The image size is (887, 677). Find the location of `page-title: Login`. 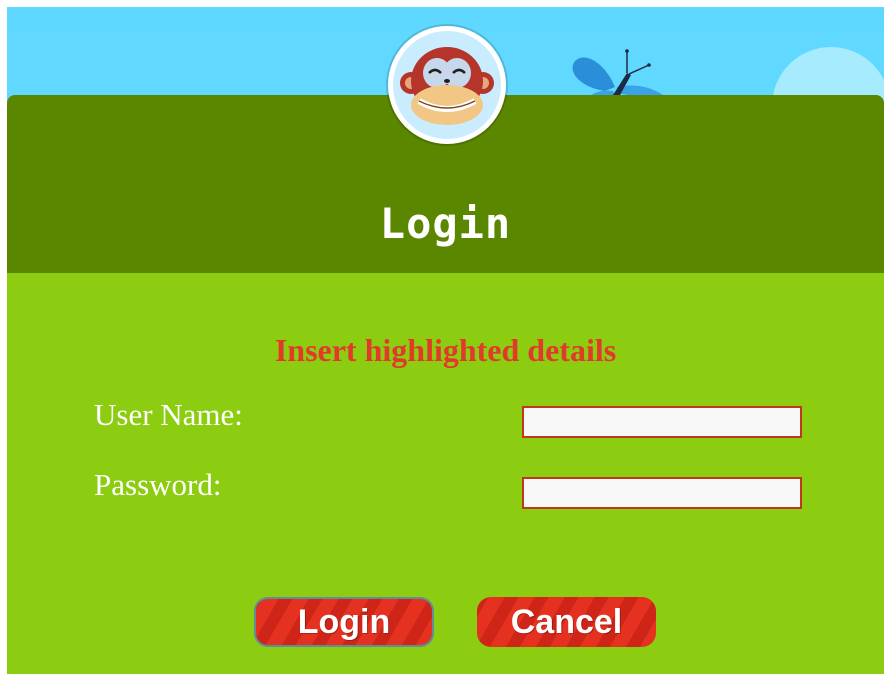

page-title: Login is located at coordinates (445, 223).